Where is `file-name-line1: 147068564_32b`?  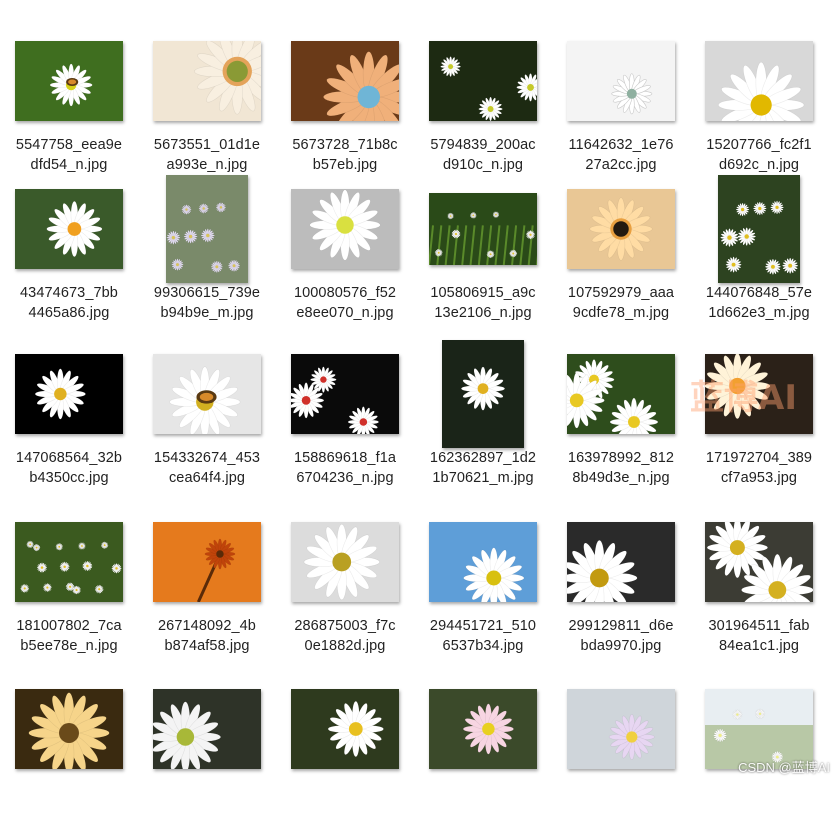 file-name-line1: 147068564_32b is located at coordinates (69, 458).